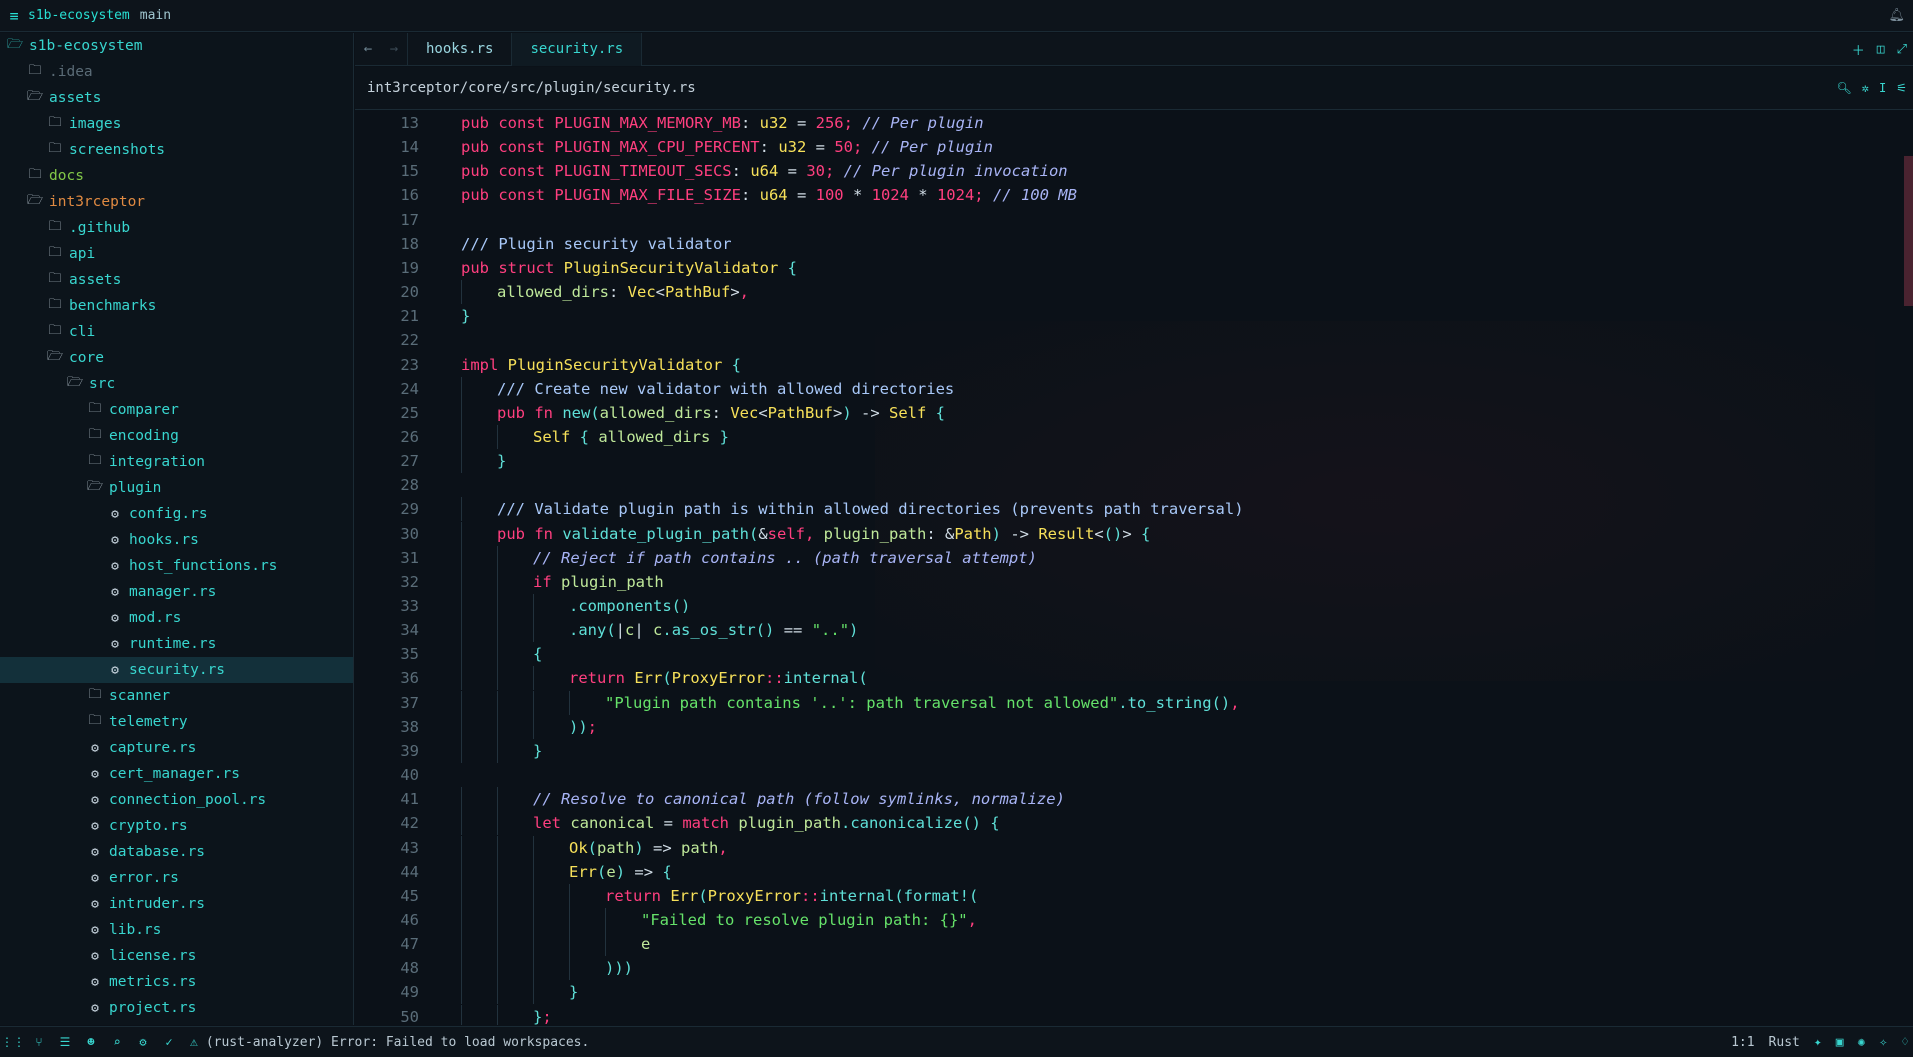 The height and width of the screenshot is (1057, 1913). Describe the element at coordinates (176, 462) in the screenshot. I see `folder-item: 🗀 integration` at that location.